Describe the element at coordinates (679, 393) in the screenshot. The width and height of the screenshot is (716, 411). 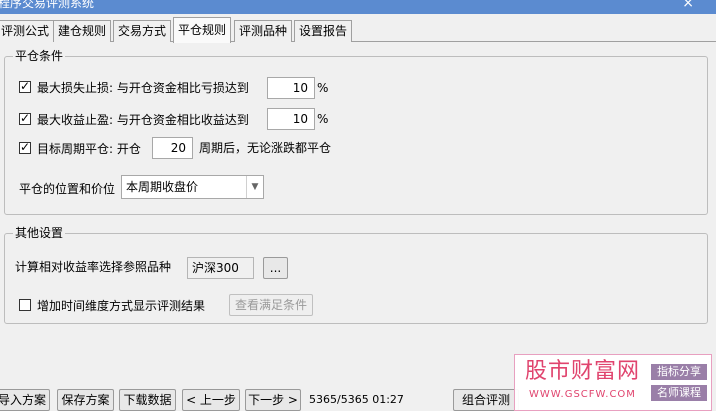
I see `watermark-tag-courses: 名师课程` at that location.